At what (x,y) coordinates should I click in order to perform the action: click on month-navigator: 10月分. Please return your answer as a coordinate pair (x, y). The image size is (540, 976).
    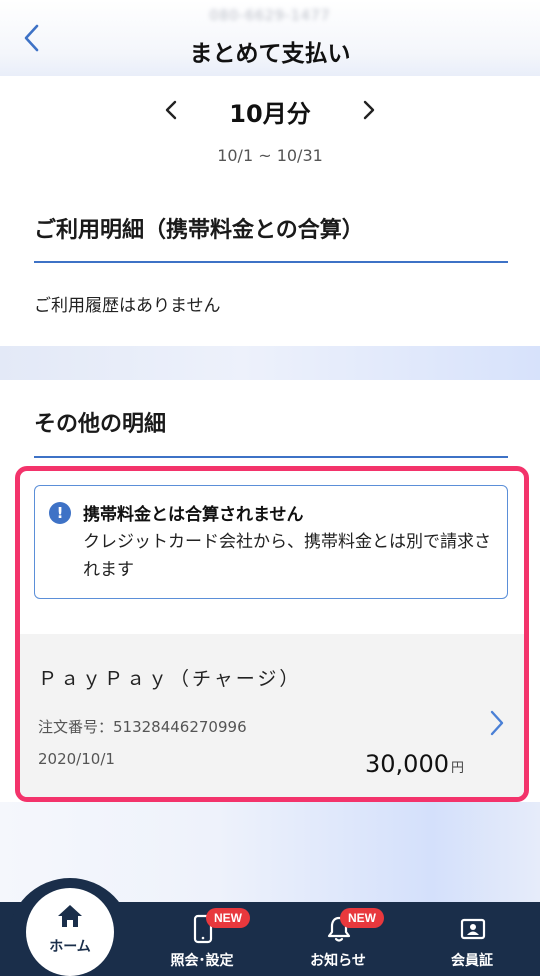
    Looking at the image, I should click on (270, 111).